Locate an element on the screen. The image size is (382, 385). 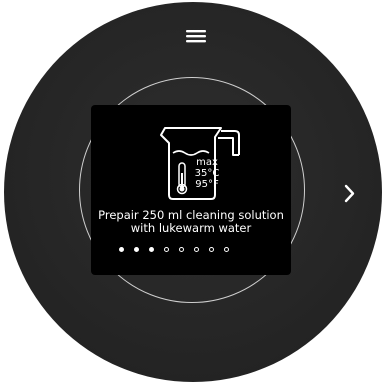
jug-temp-fahrenheit: 95°F is located at coordinates (207, 184).